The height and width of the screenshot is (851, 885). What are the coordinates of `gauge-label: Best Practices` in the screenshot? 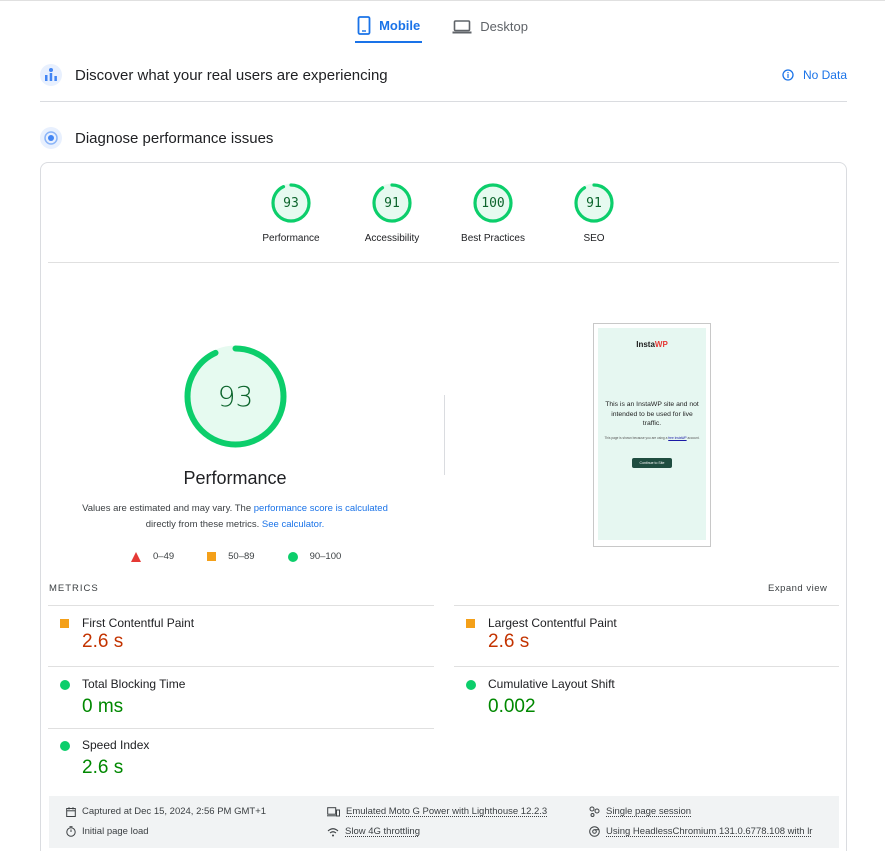 It's located at (493, 238).